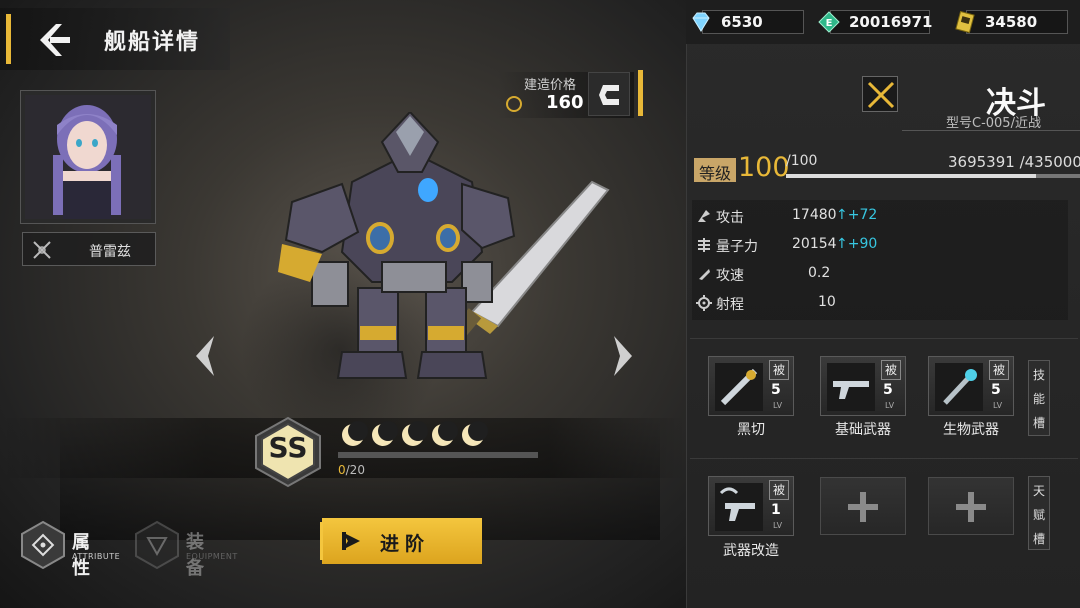  I want to click on skill-slot-tag: 技能槽, so click(1039, 398).